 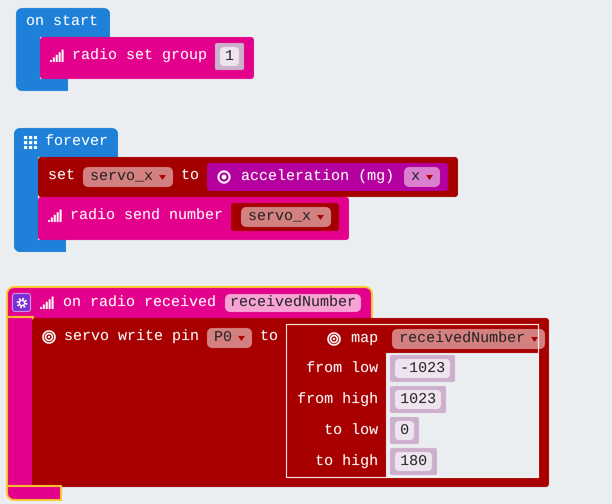 I want to click on settings-button, so click(x=21, y=302).